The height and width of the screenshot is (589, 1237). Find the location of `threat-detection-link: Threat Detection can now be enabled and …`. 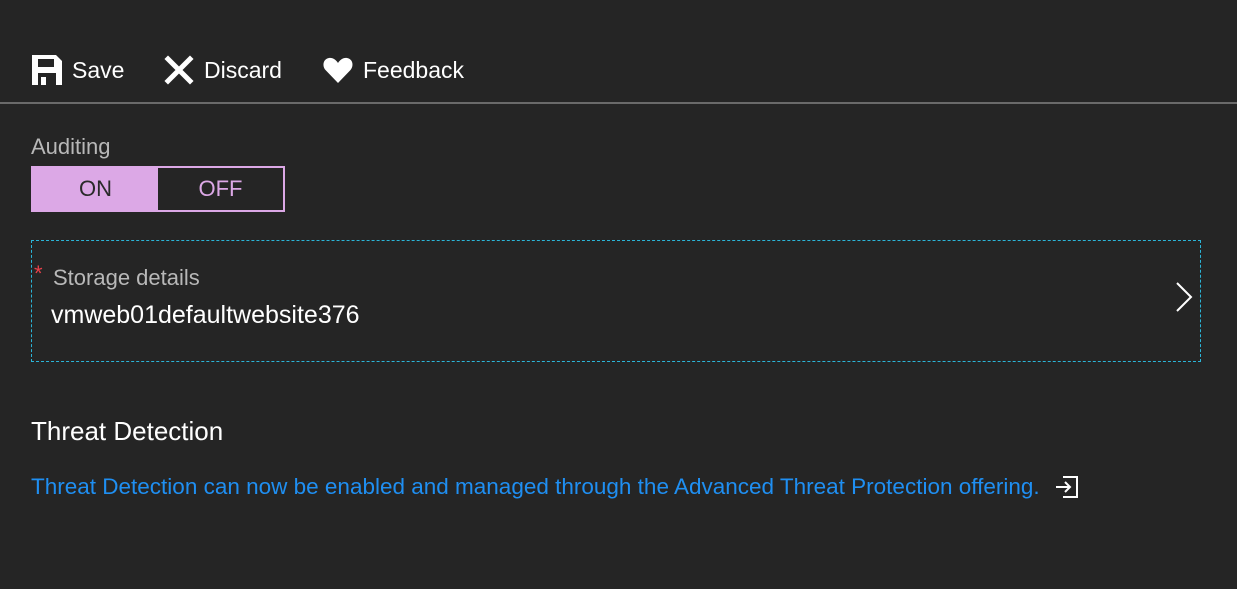

threat-detection-link: Threat Detection can now be enabled and … is located at coordinates (556, 487).